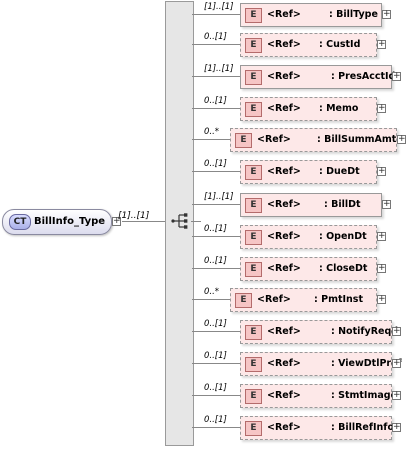  I want to click on element-ref-name: : PresAcctId, so click(363, 76).